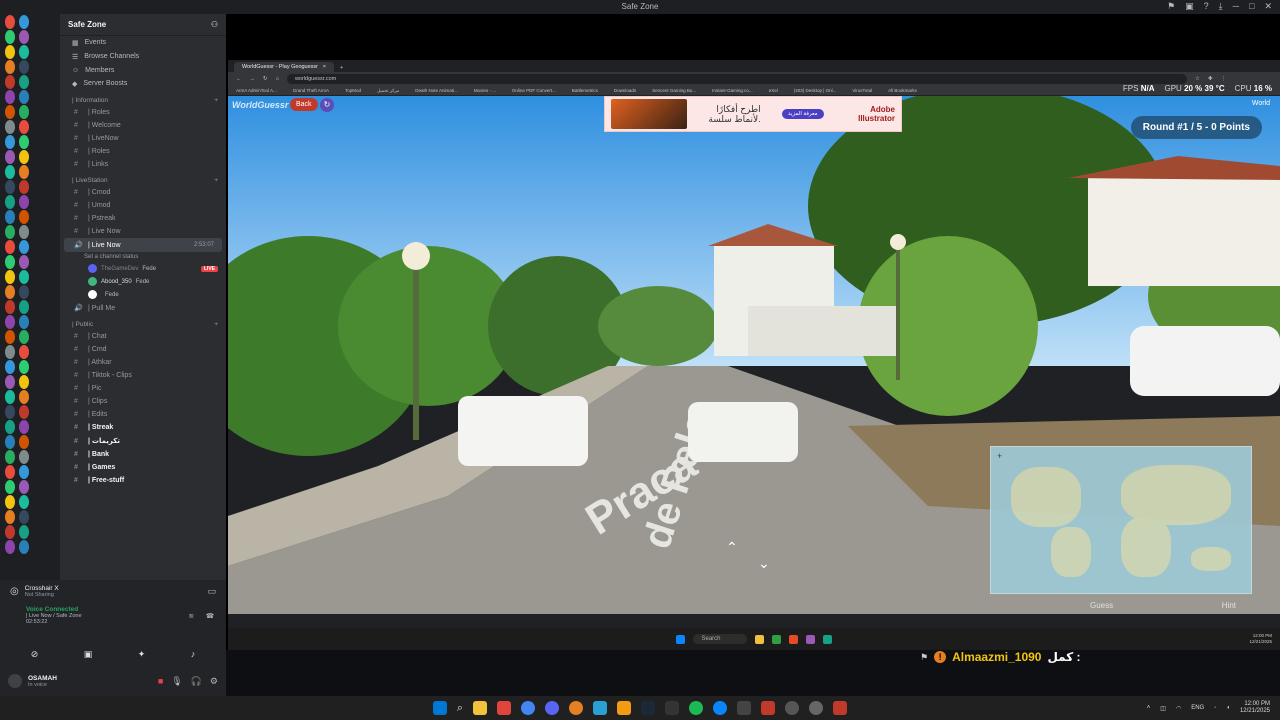 This screenshot has width=1280, height=720. I want to click on screen-share-button-icon: ▣, so click(88, 654).